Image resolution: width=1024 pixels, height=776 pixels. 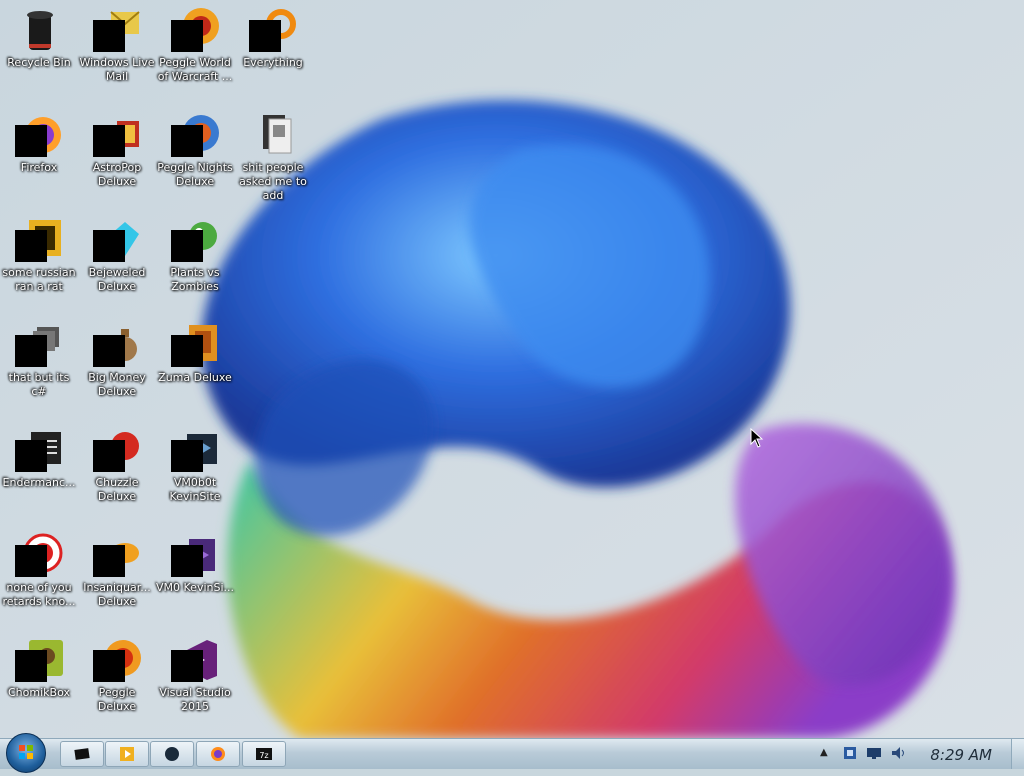 I want to click on taskbar-button-circle-app, so click(x=172, y=754).